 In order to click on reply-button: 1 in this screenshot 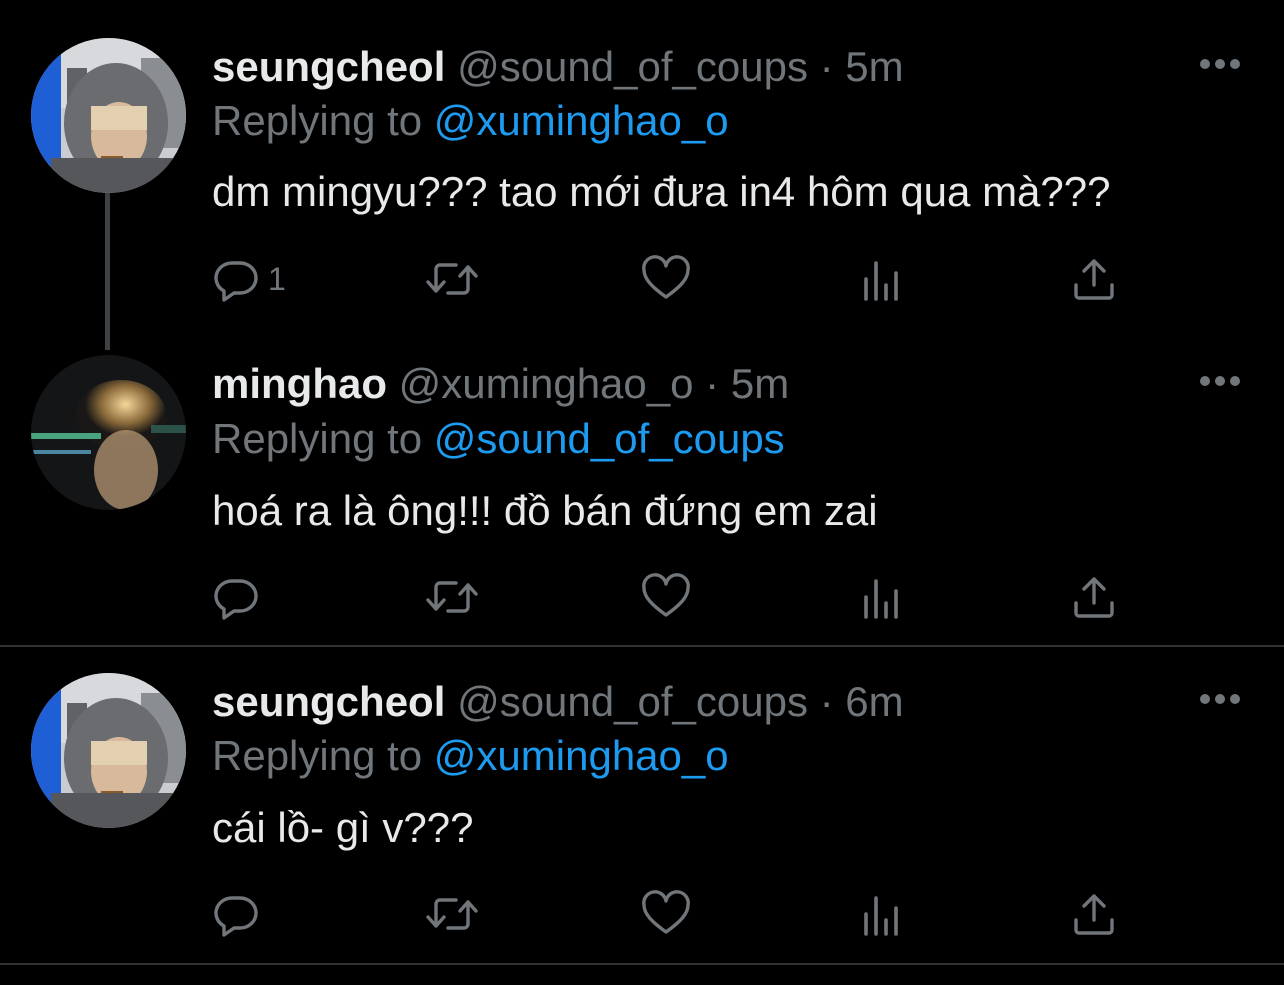, I will do `click(249, 279)`.